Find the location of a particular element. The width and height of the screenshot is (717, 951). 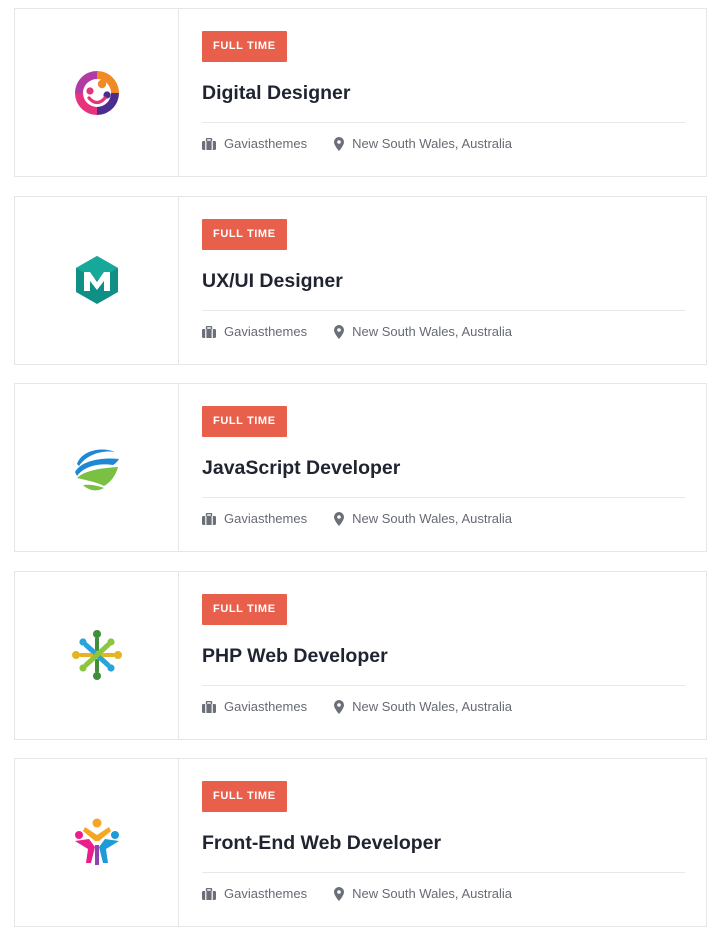

job-details: FULL TIME PHP Web Developer Gaviasthemes is located at coordinates (443, 655).